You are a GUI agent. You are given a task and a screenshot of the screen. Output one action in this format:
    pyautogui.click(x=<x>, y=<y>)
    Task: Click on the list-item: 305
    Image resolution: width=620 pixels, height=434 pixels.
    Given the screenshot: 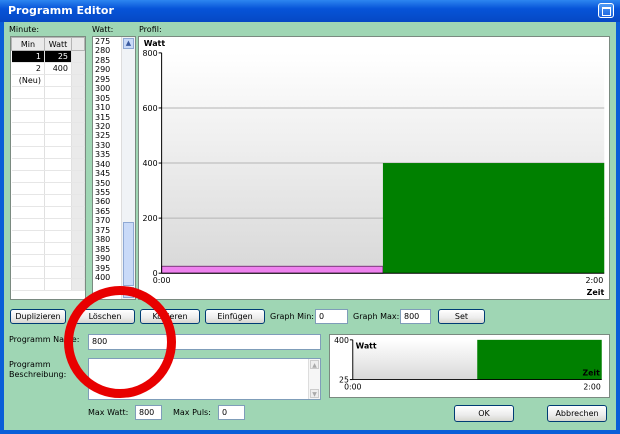 What is the action you would take?
    pyautogui.click(x=107, y=98)
    